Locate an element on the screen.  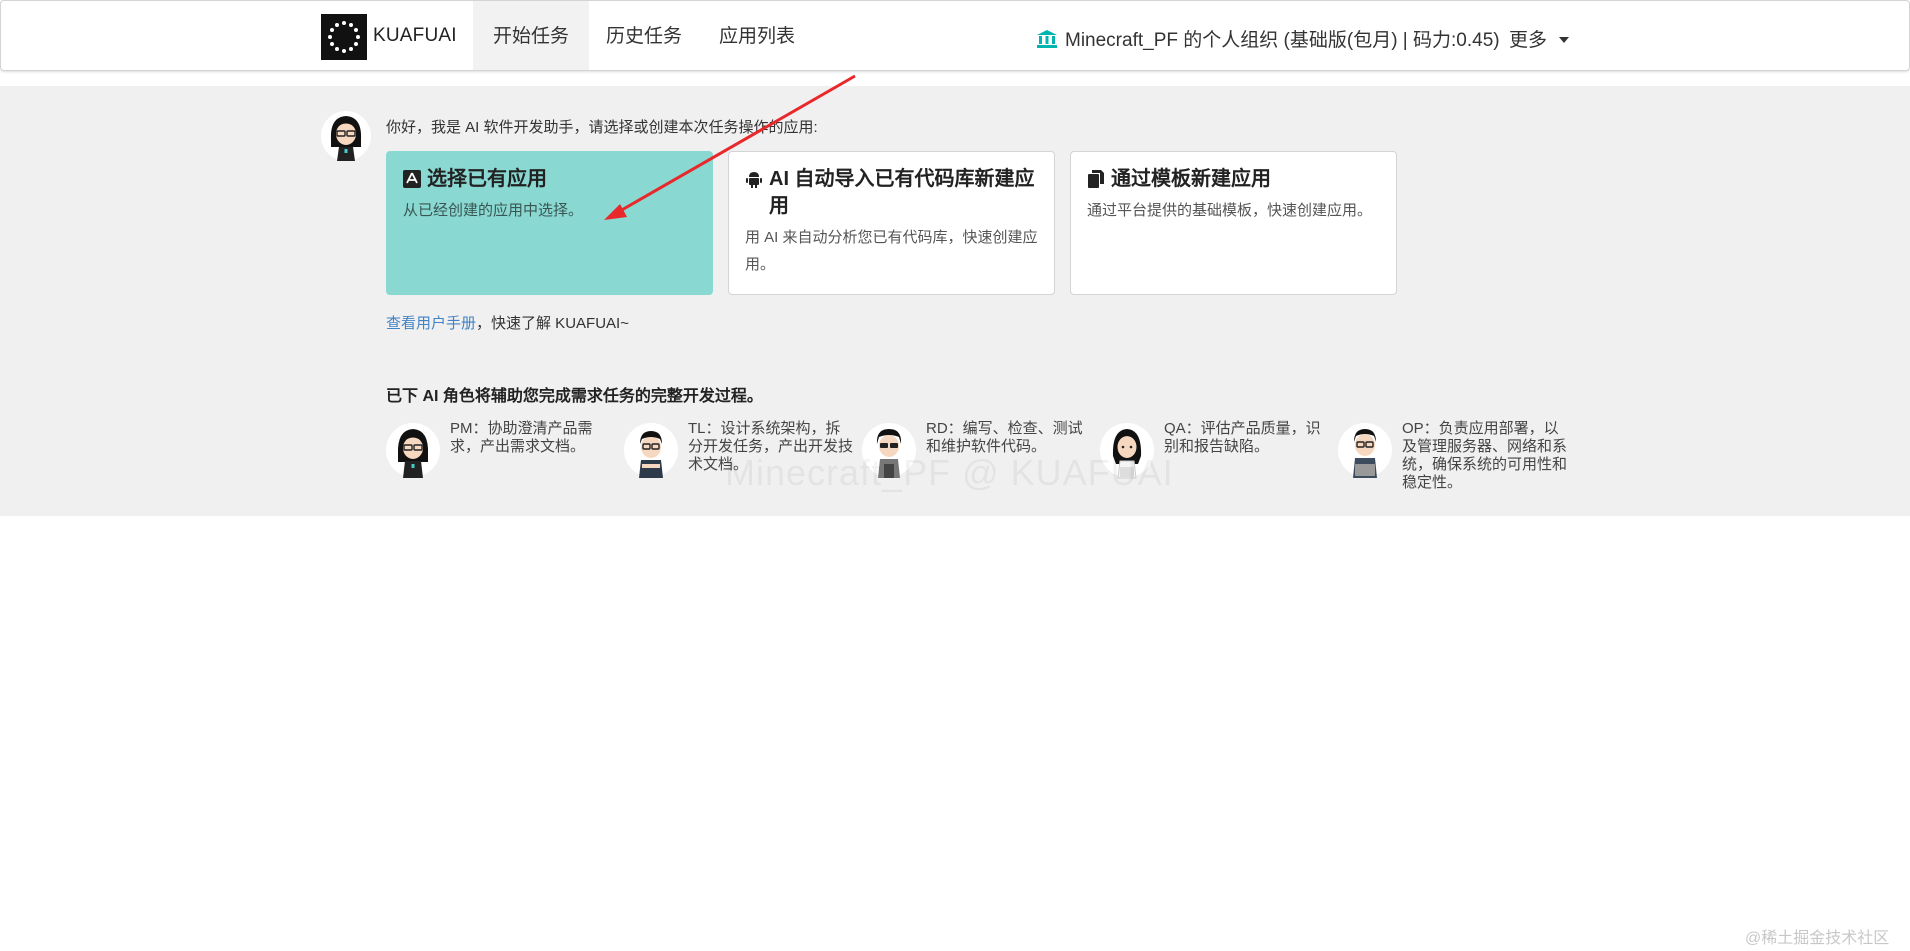
more-label: 更多 is located at coordinates (1528, 40).